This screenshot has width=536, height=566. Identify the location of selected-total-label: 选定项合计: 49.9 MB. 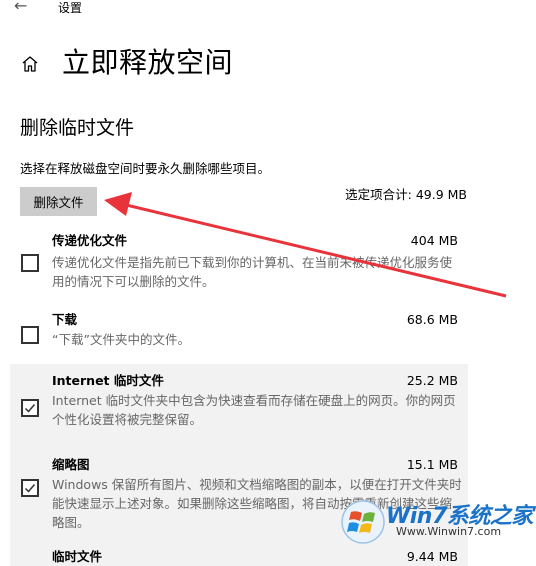
(406, 194).